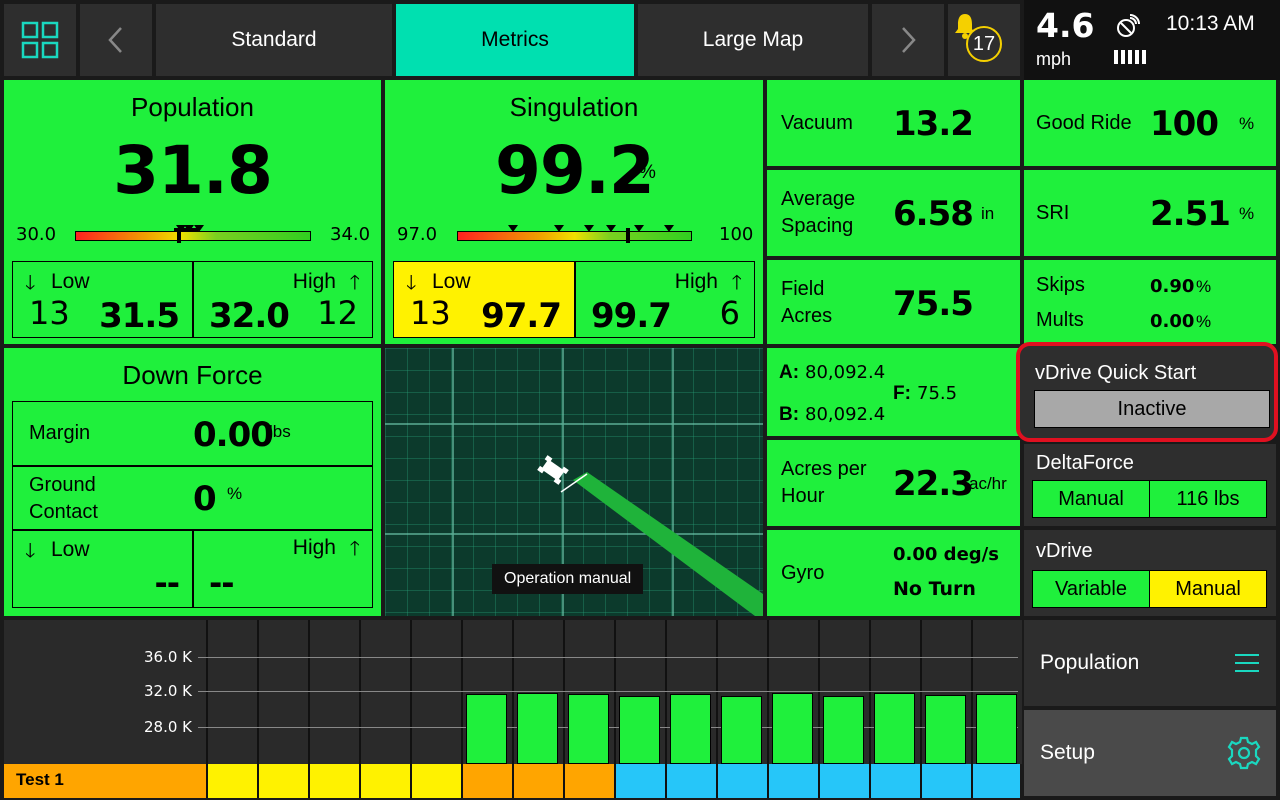 This screenshot has width=1280, height=800. I want to click on sri-tile: SRI 2.51 %, so click(1150, 213).